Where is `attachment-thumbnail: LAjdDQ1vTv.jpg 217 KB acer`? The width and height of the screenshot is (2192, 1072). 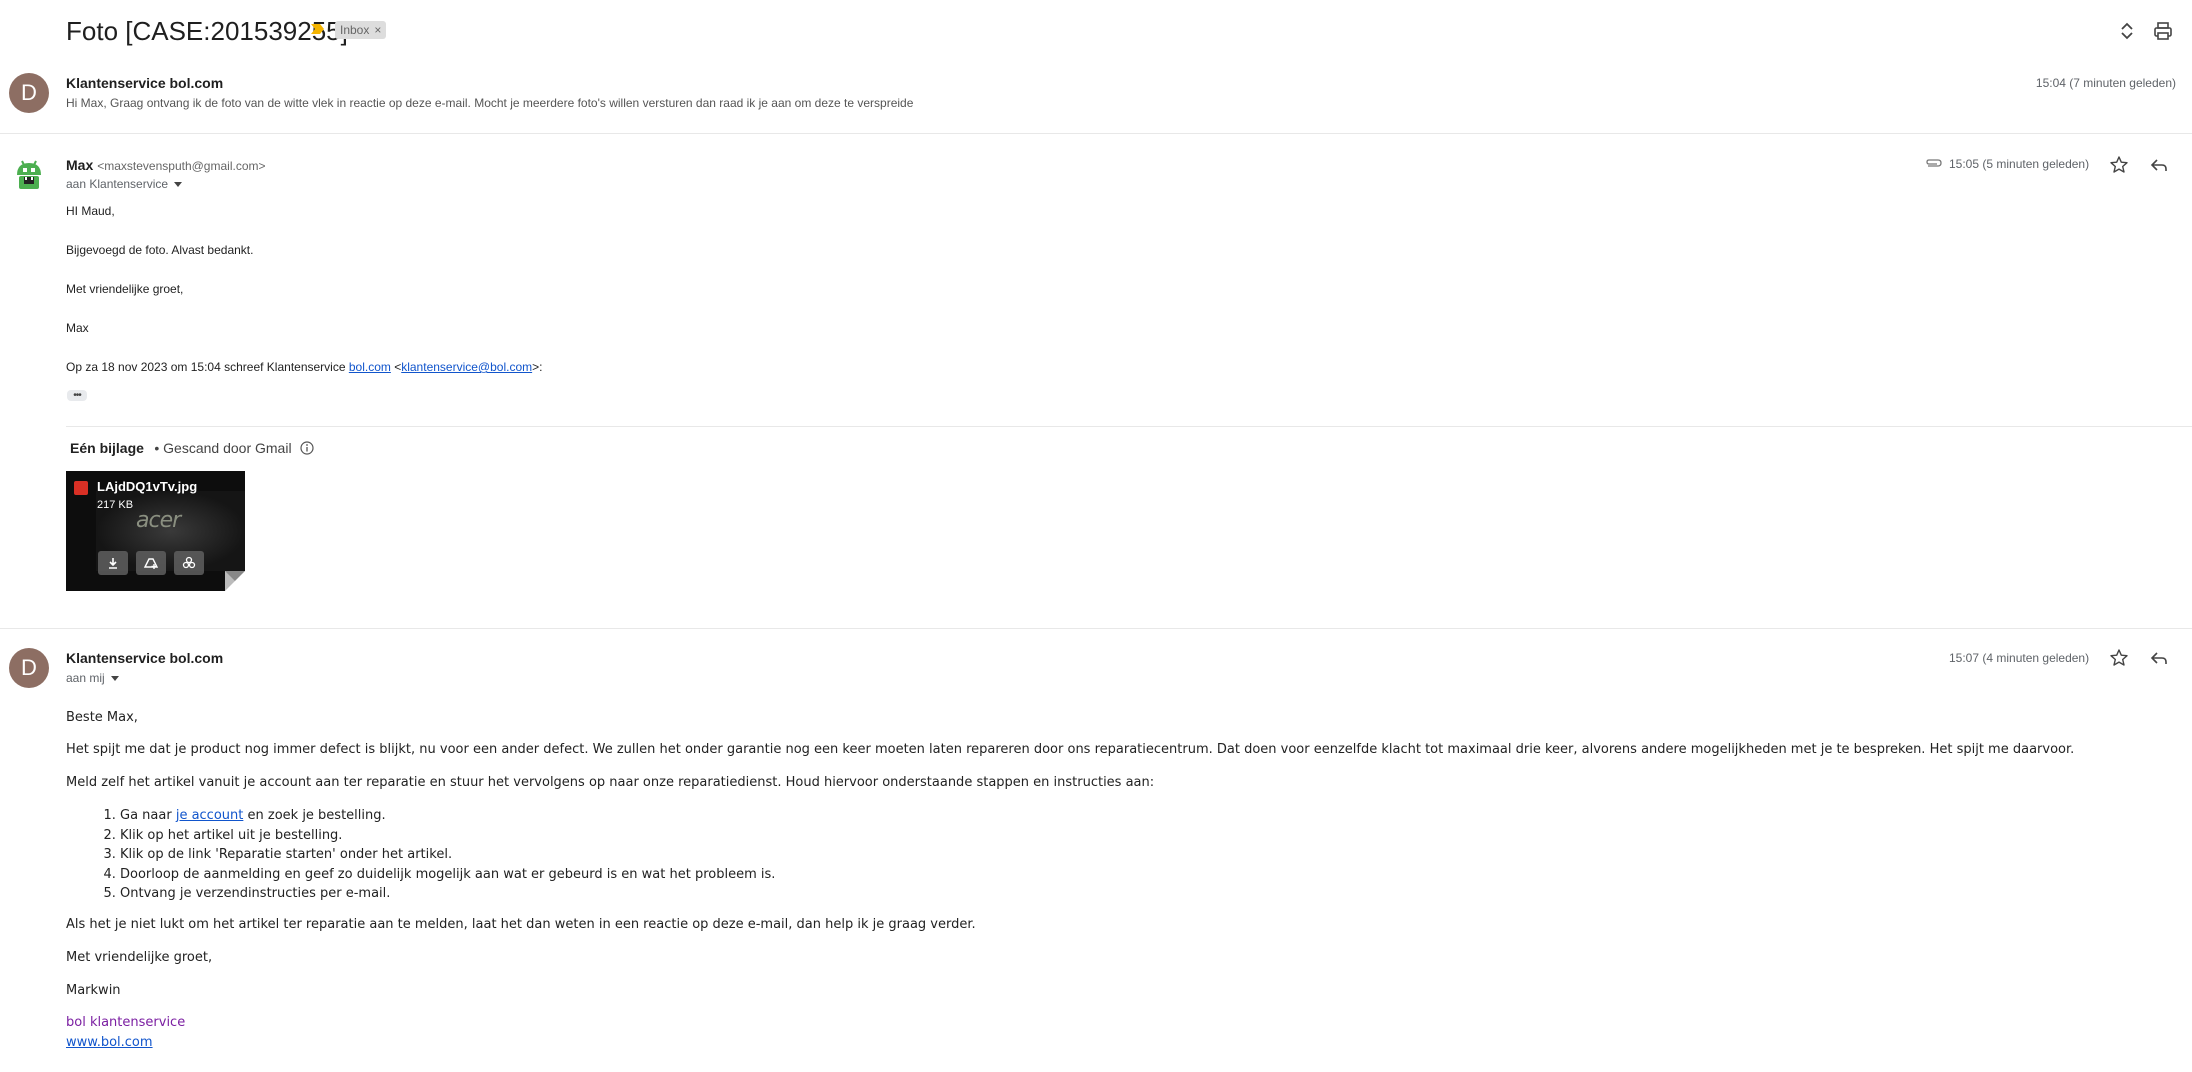
attachment-thumbnail: LAjdDQ1vTv.jpg 217 KB acer is located at coordinates (155, 531).